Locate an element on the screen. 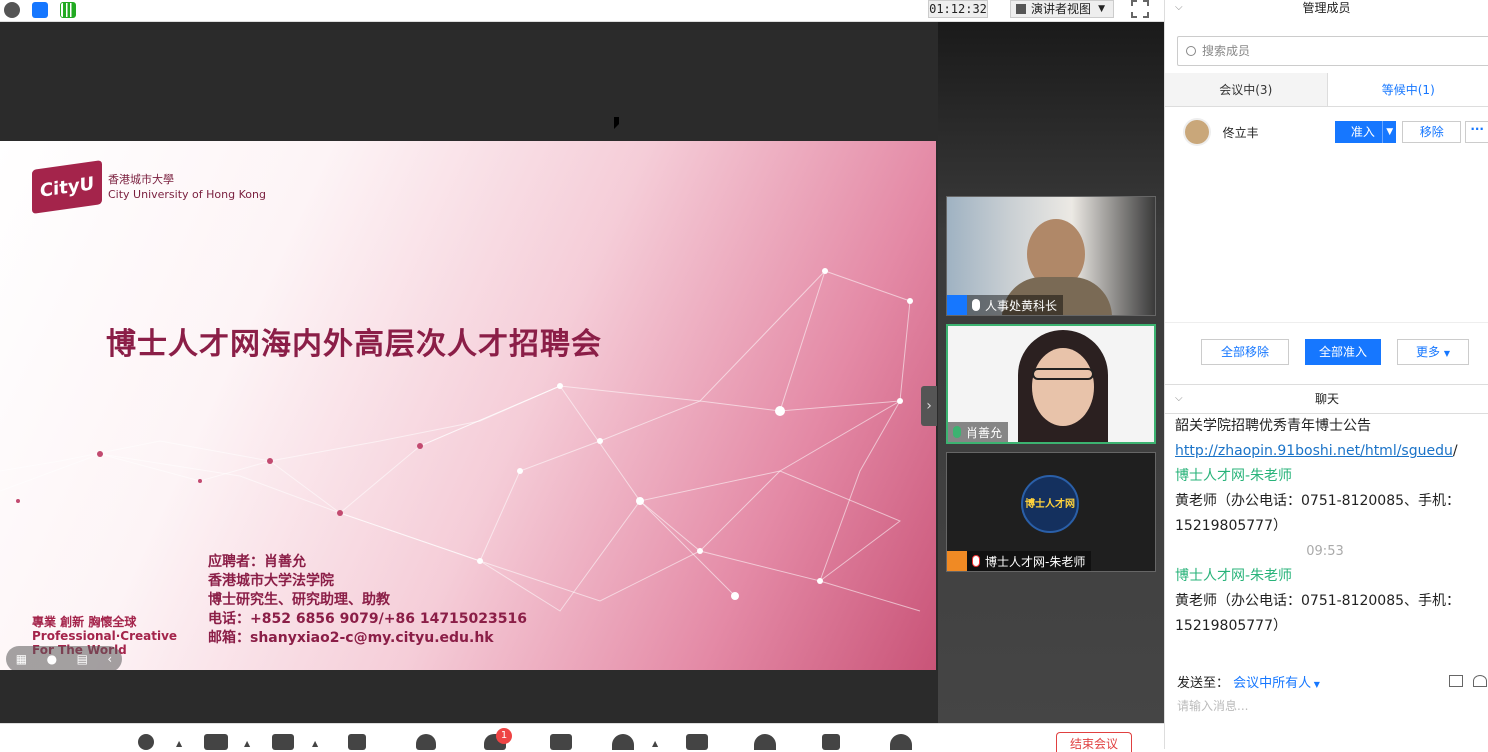  logo-mark: CityU is located at coordinates (67, 187).